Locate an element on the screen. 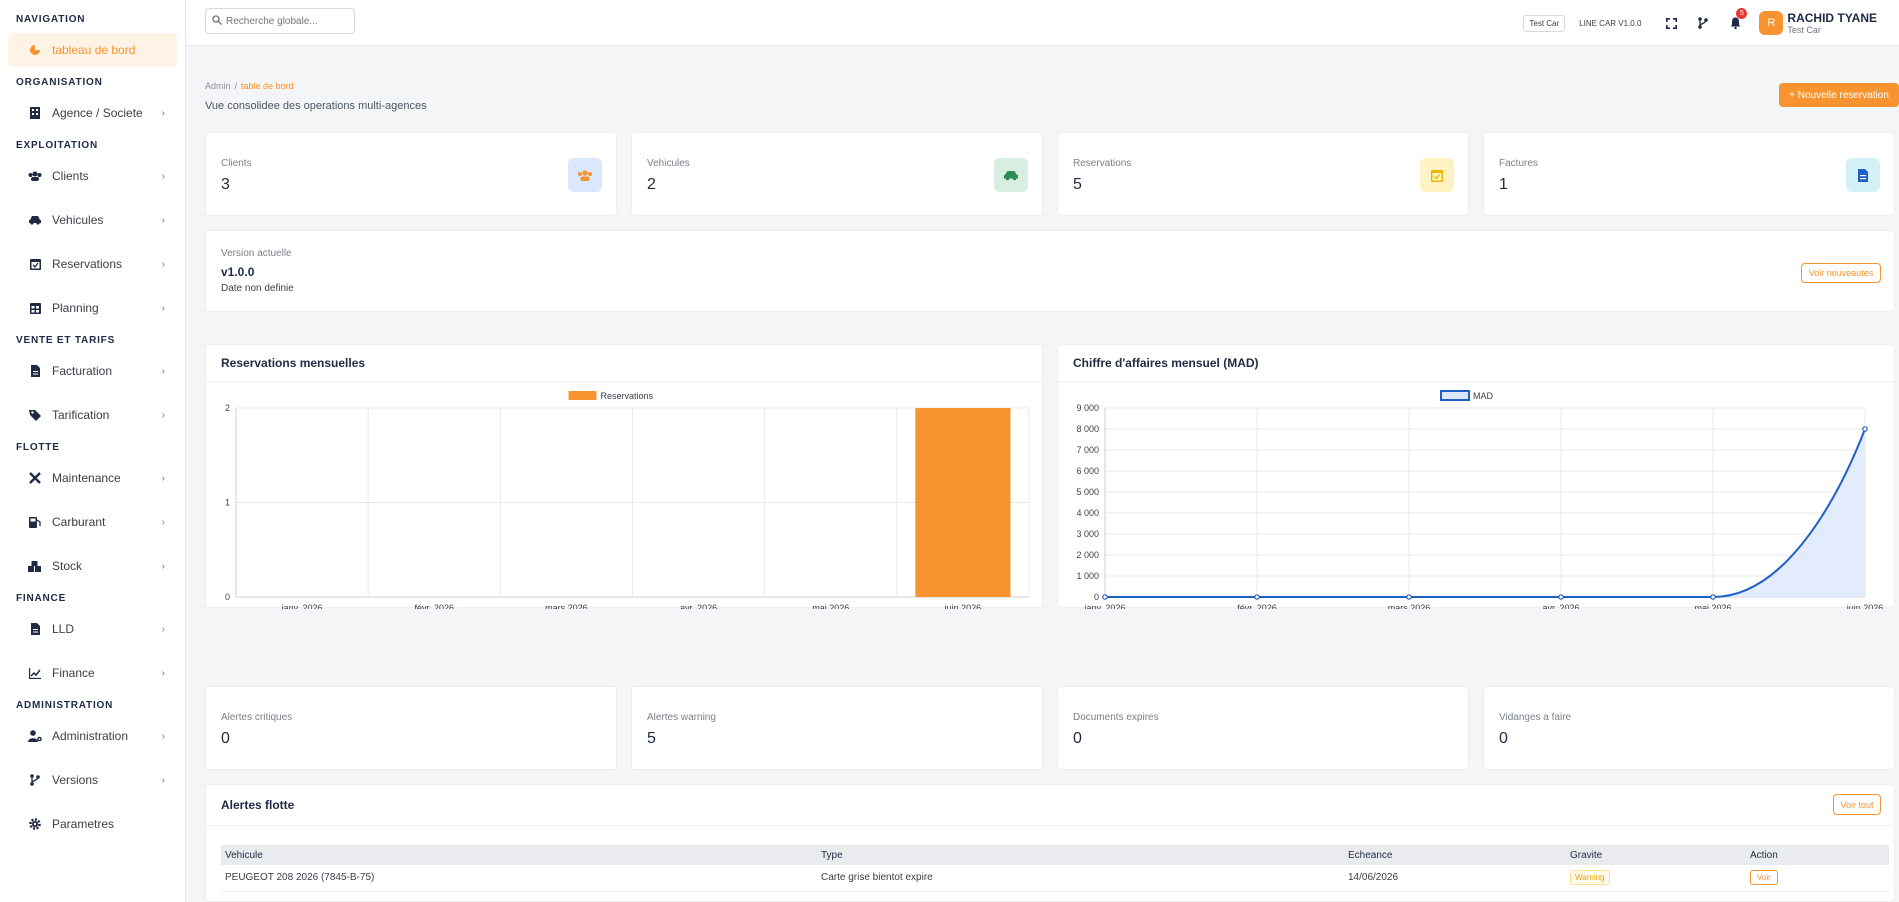  gear-icon is located at coordinates (35, 824).